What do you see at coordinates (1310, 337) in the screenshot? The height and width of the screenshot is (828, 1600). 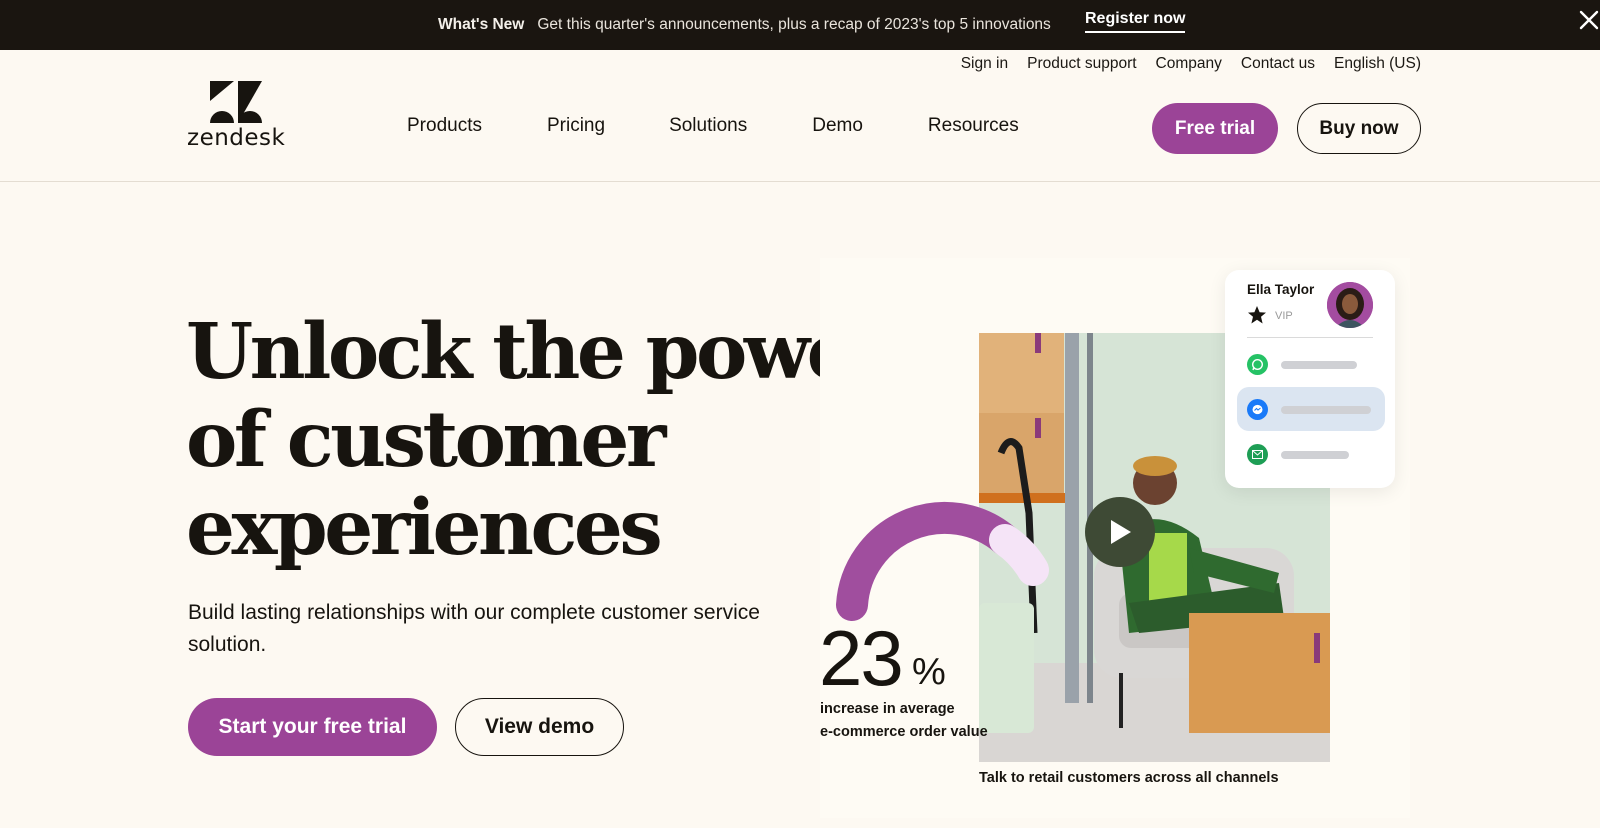 I see `card-divider` at bounding box center [1310, 337].